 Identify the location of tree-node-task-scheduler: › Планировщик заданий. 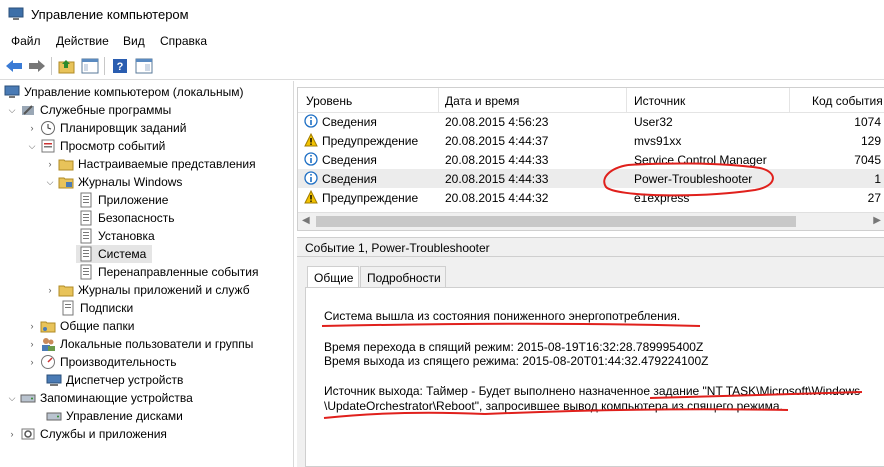
(106, 128).